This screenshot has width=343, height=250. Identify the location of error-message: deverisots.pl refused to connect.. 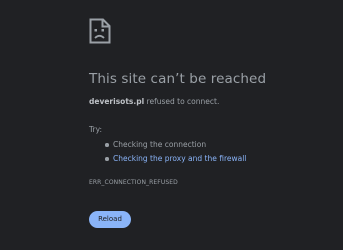
(209, 102).